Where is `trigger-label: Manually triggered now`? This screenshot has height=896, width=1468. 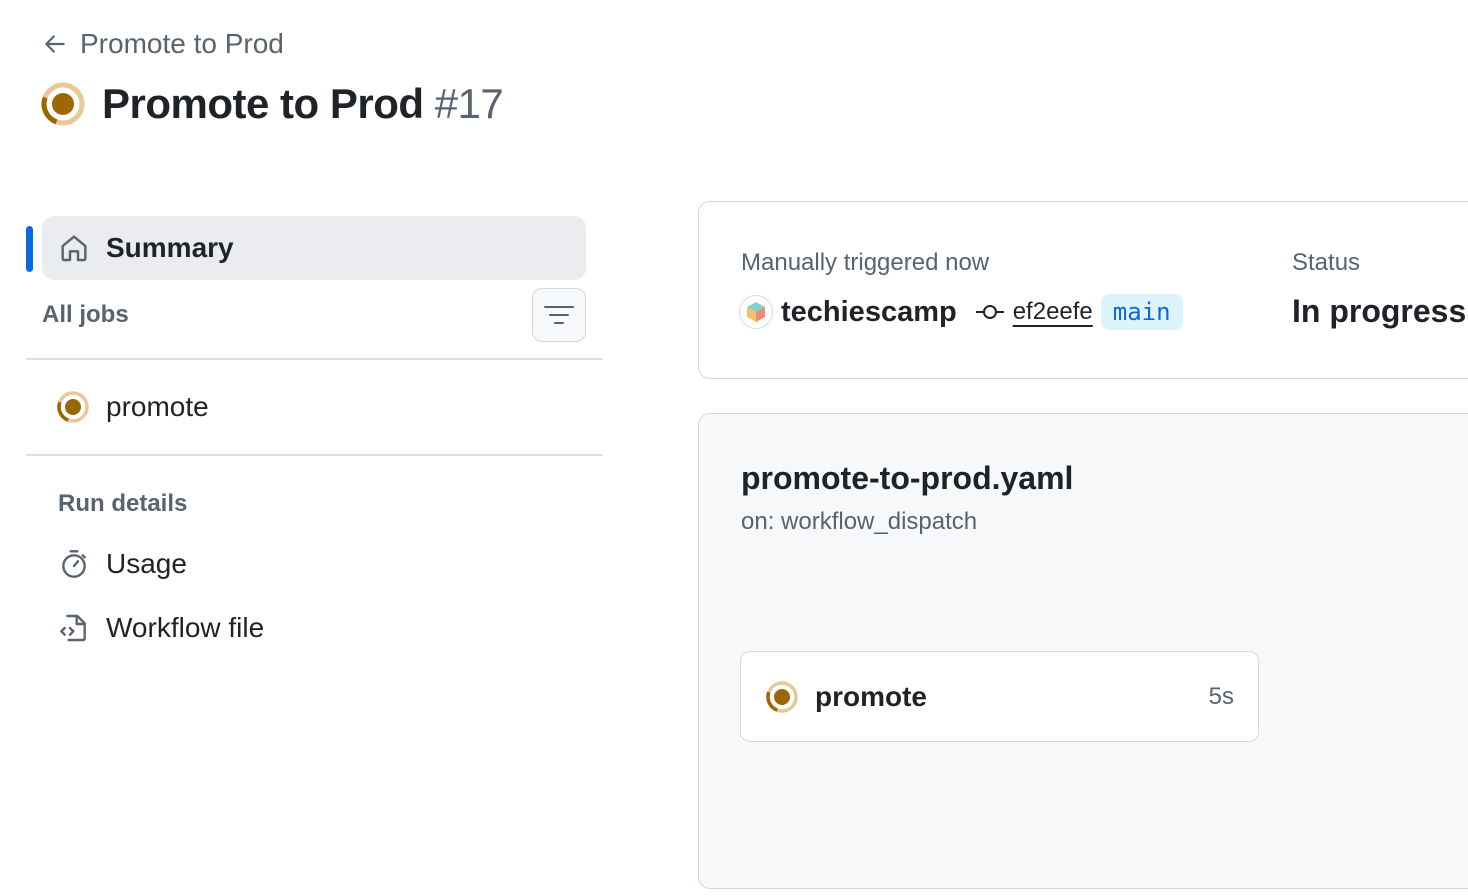
trigger-label: Manually triggered now is located at coordinates (865, 262).